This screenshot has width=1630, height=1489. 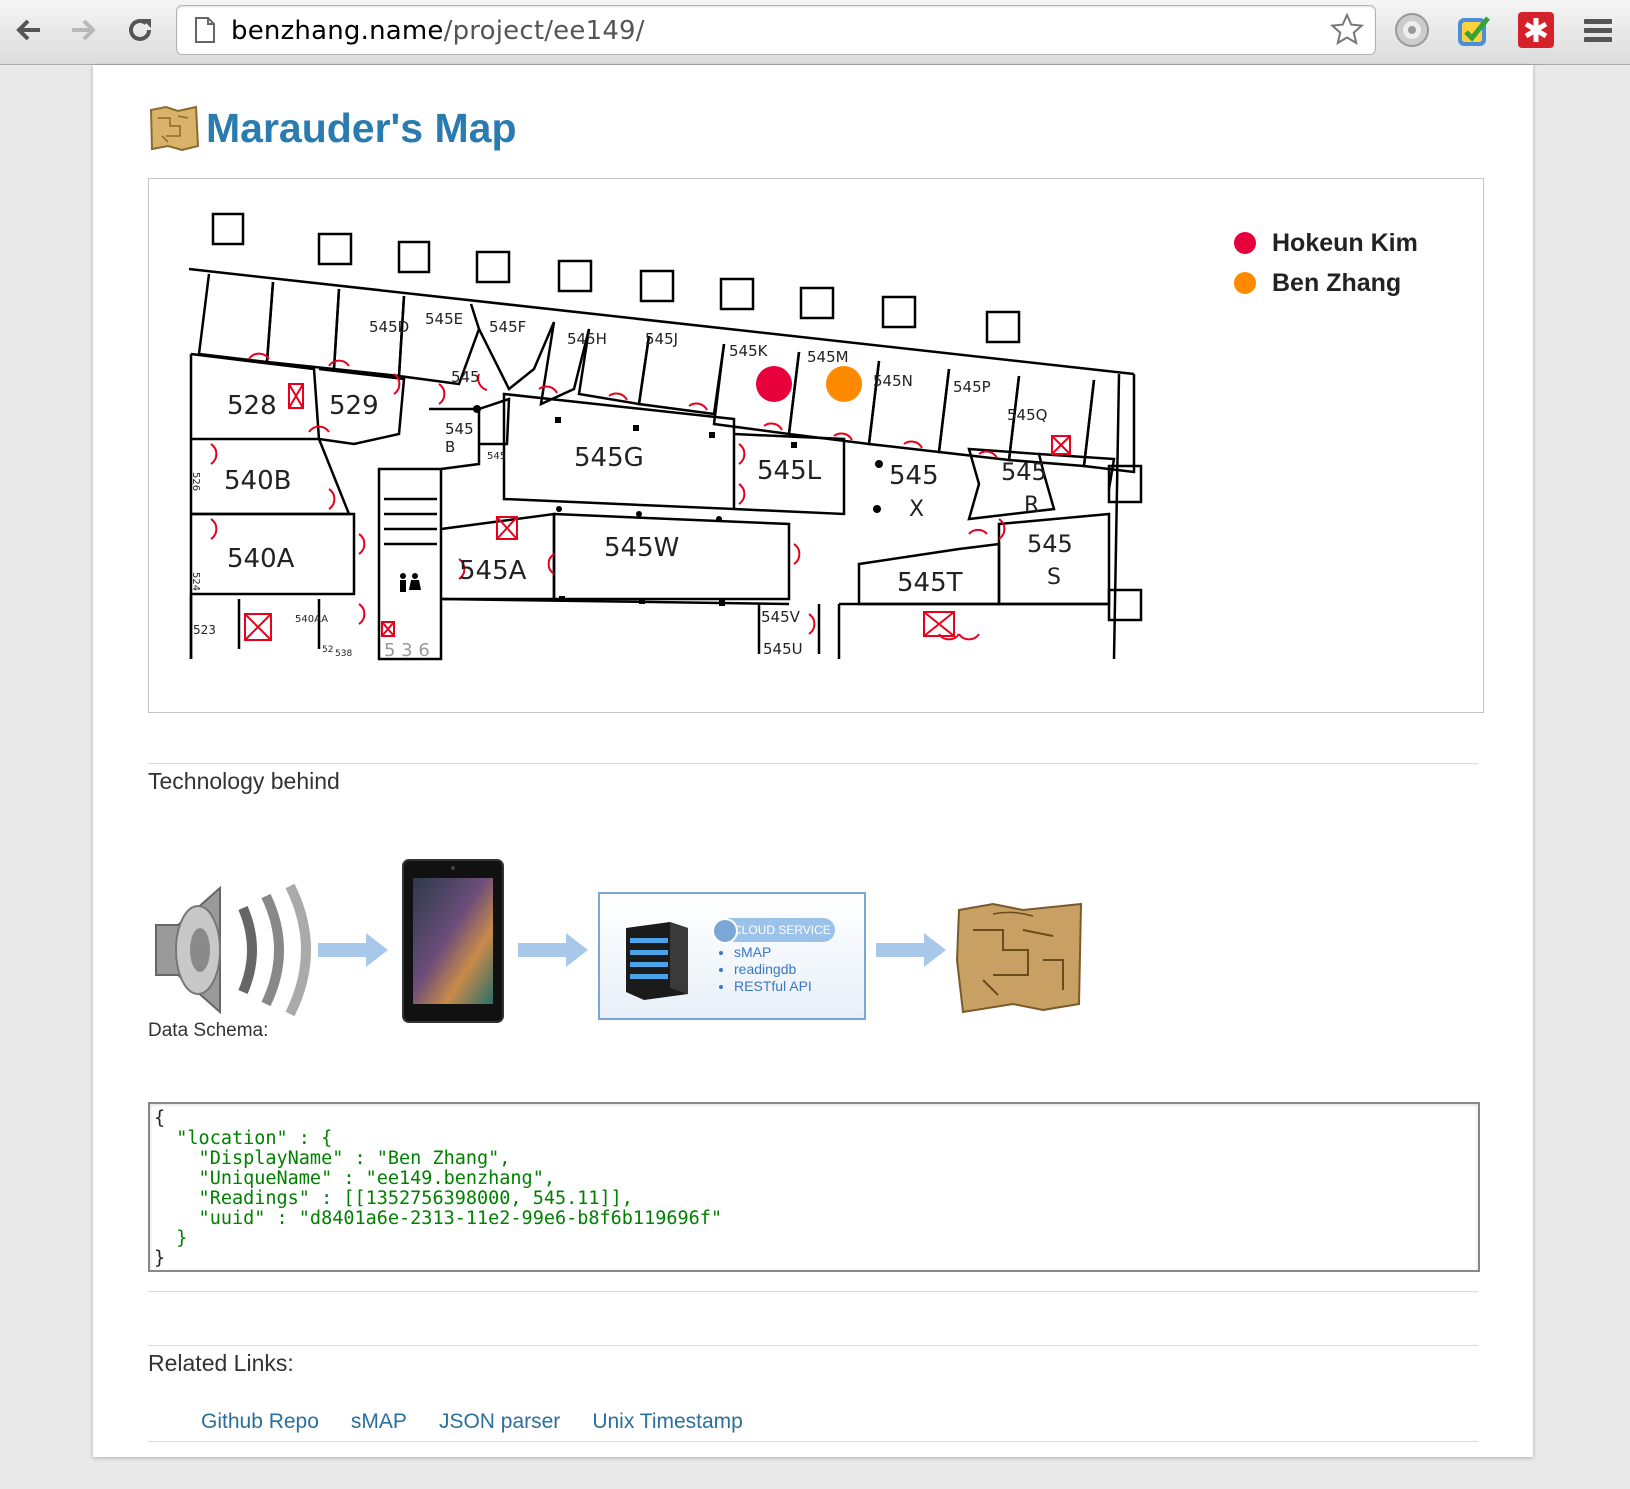 What do you see at coordinates (661, 339) in the screenshot?
I see `svg-text: 545J` at bounding box center [661, 339].